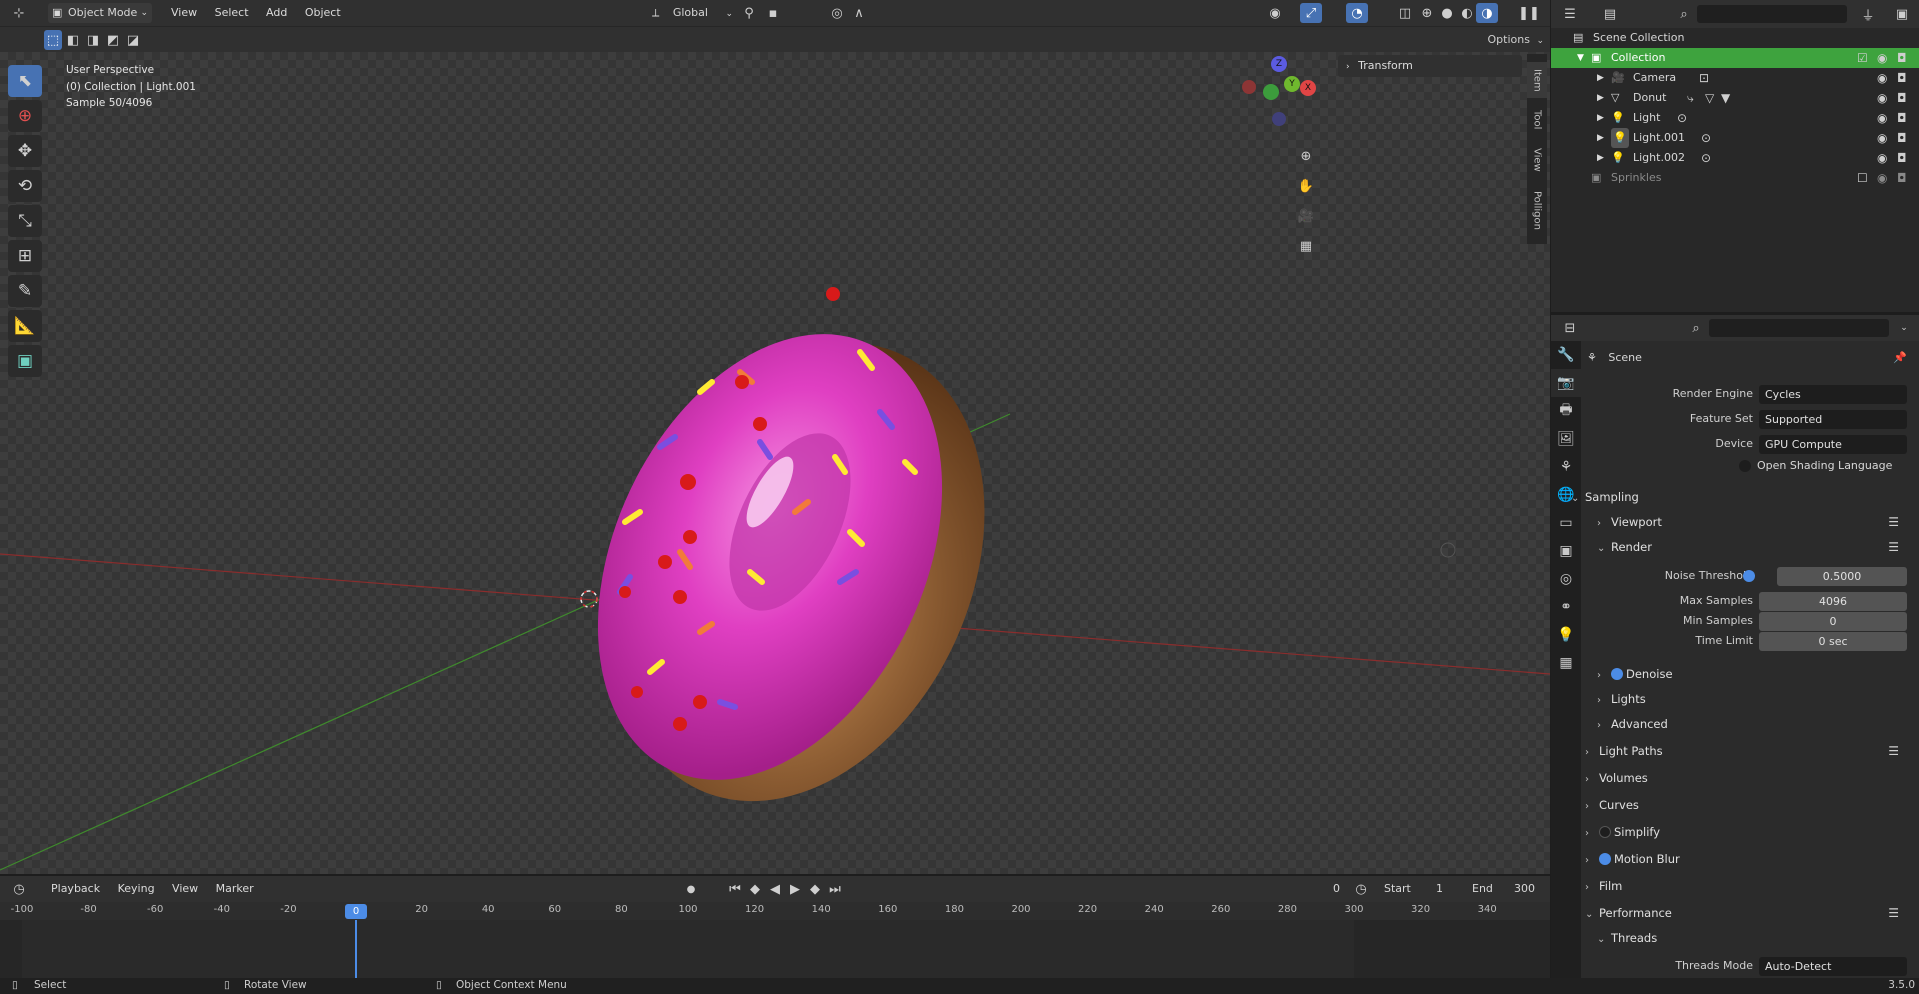 This screenshot has width=1919, height=994. What do you see at coordinates (1537, 210) in the screenshot?
I see `tab-polligon: Polligon` at bounding box center [1537, 210].